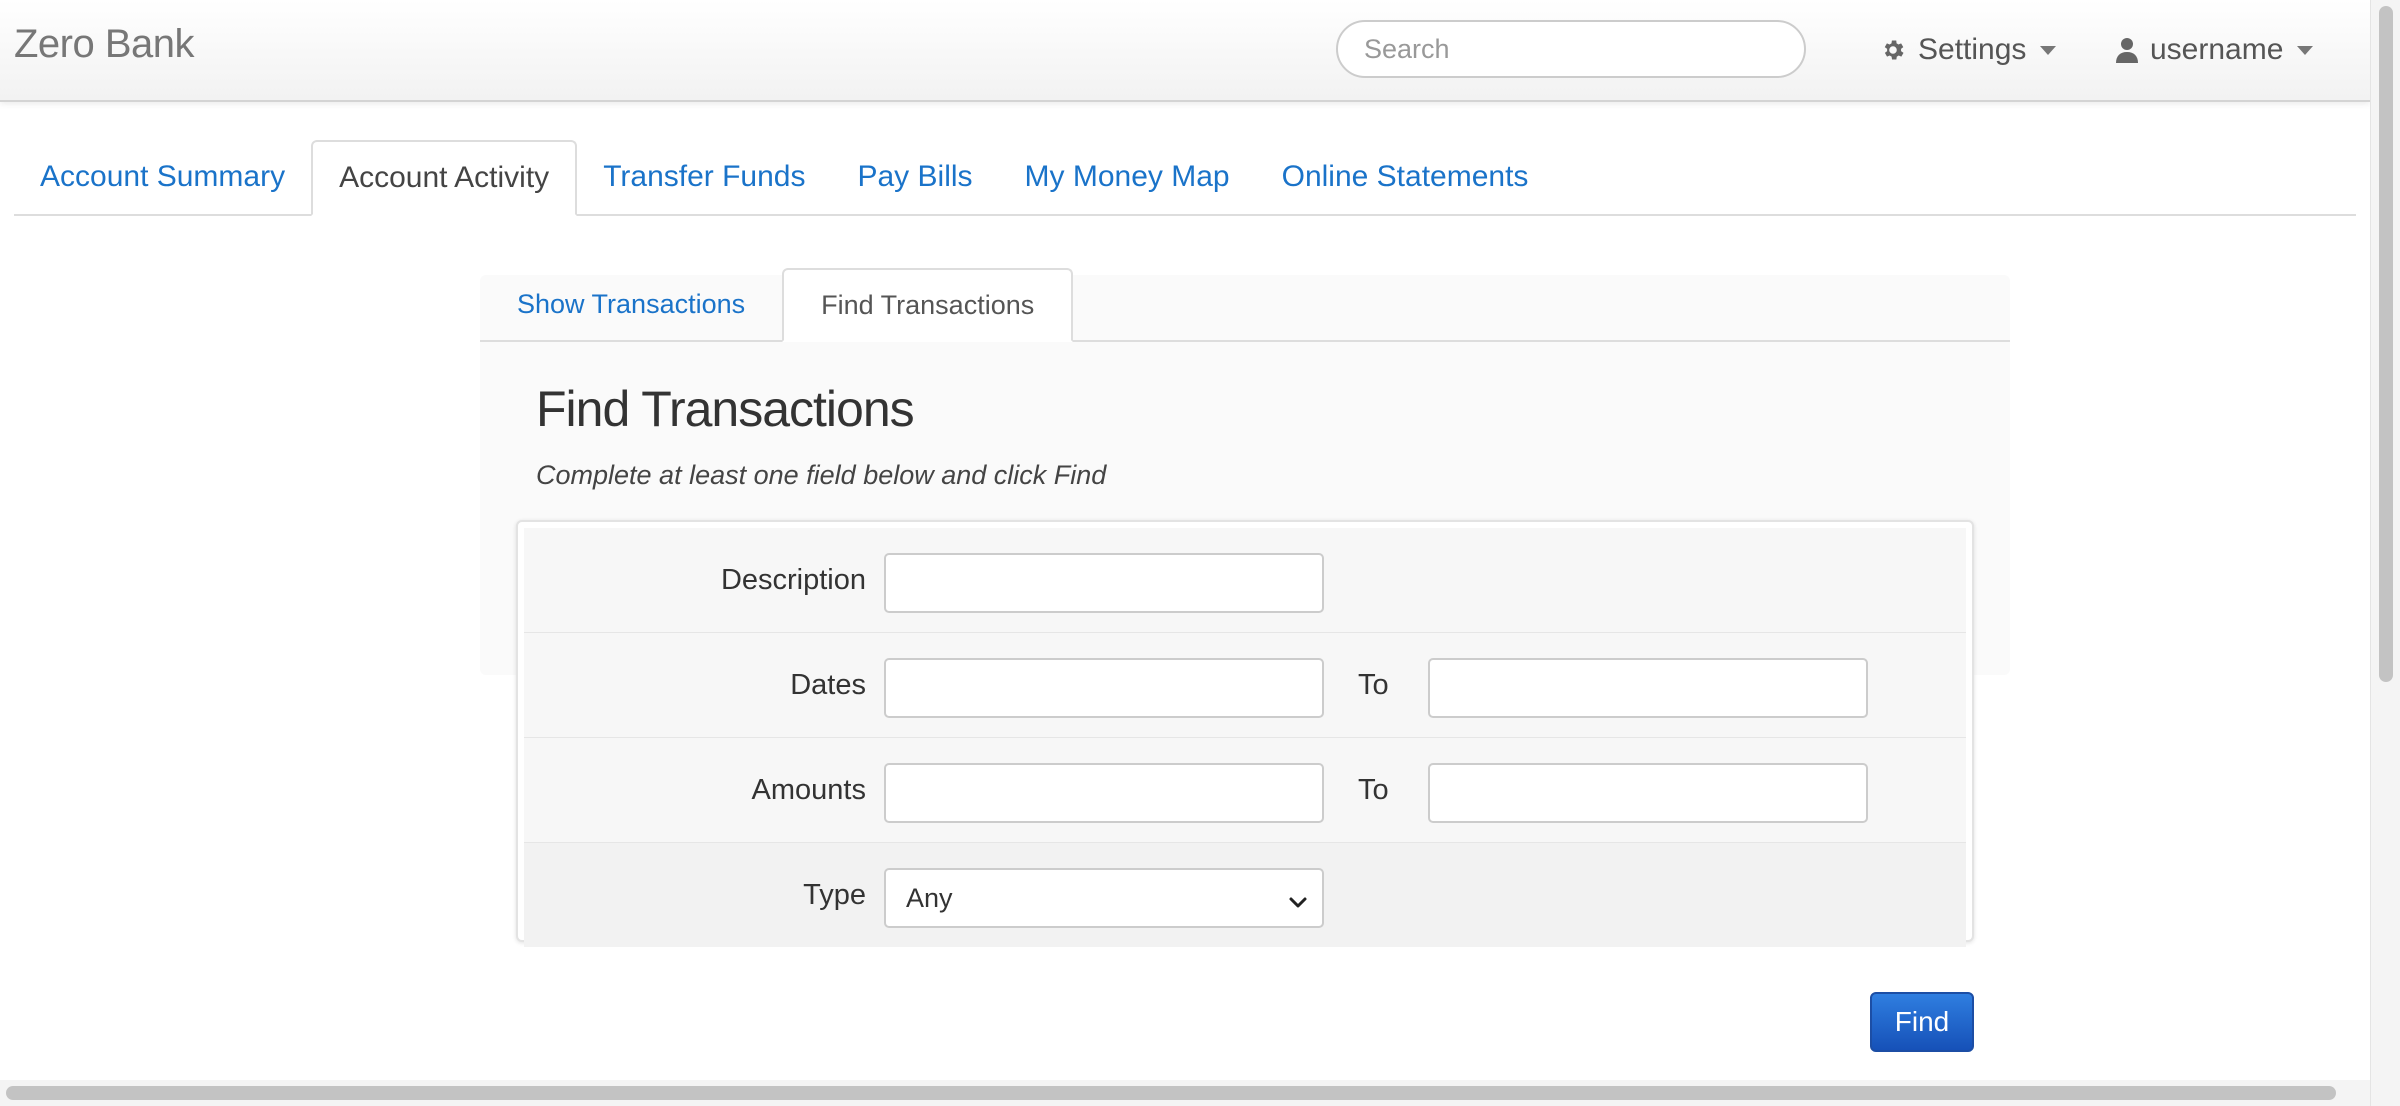 The height and width of the screenshot is (1106, 2400). Describe the element at coordinates (828, 684) in the screenshot. I see `dates-label: Dates` at that location.